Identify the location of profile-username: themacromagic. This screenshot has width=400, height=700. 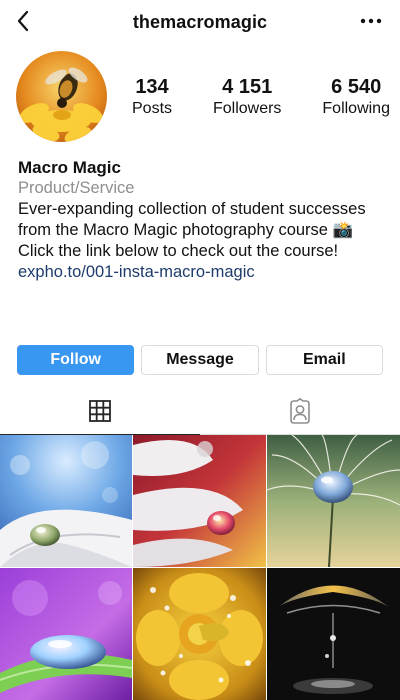
(200, 21).